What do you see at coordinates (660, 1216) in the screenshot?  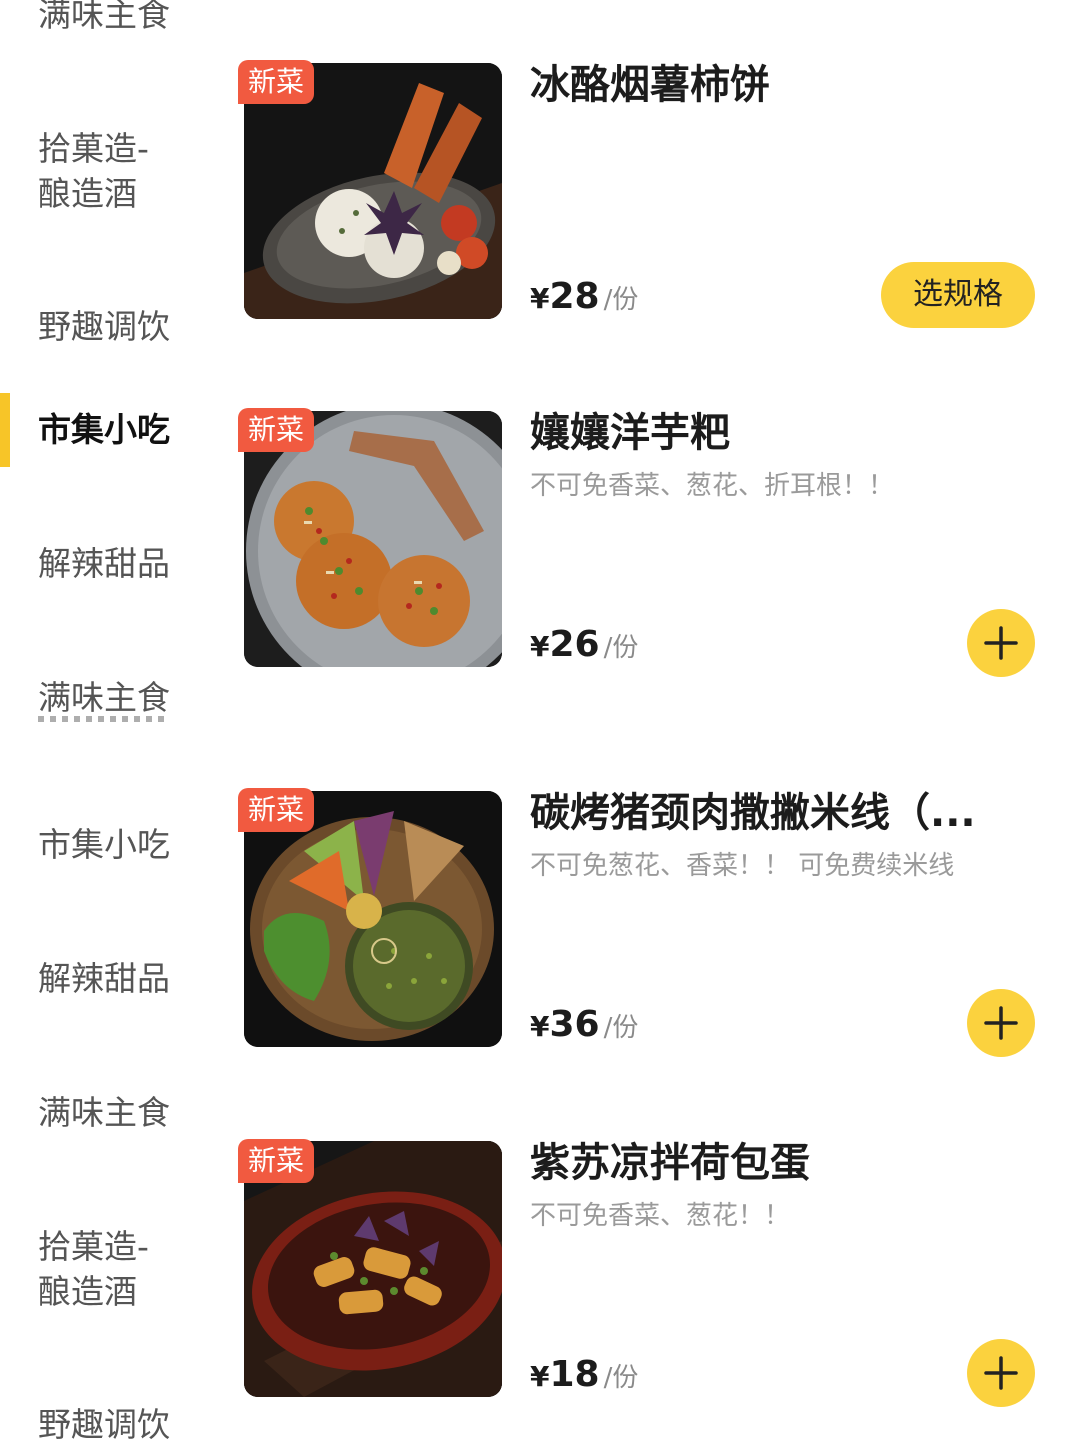 I see `dish-description: 不可免香菜、葱花！！` at bounding box center [660, 1216].